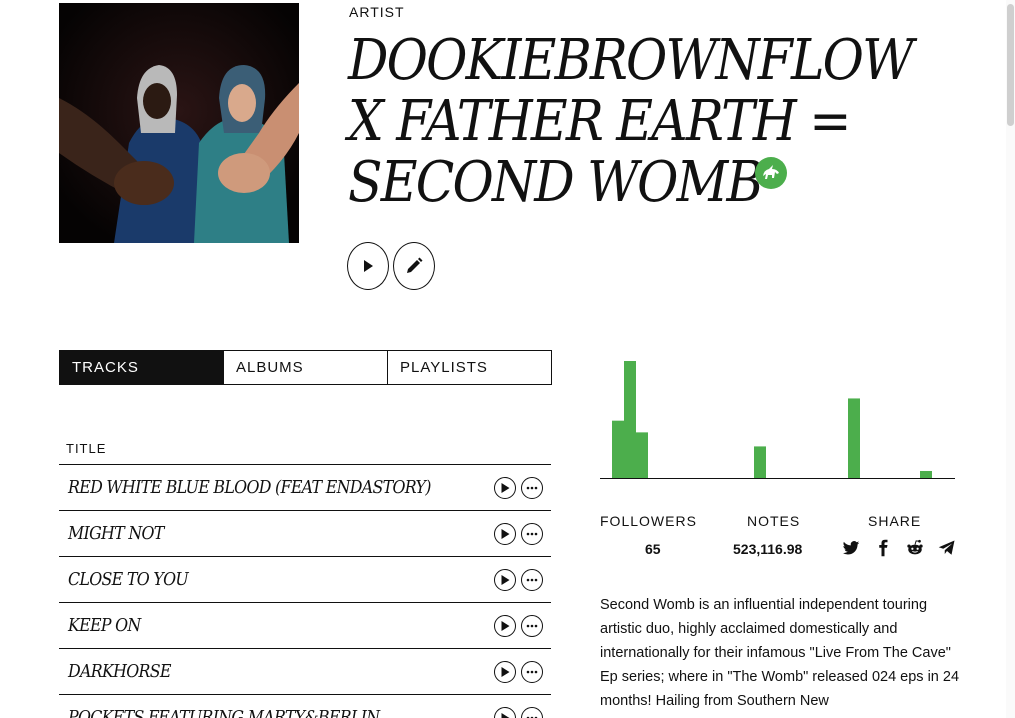  I want to click on tab-tracks: TRACKS, so click(141, 367).